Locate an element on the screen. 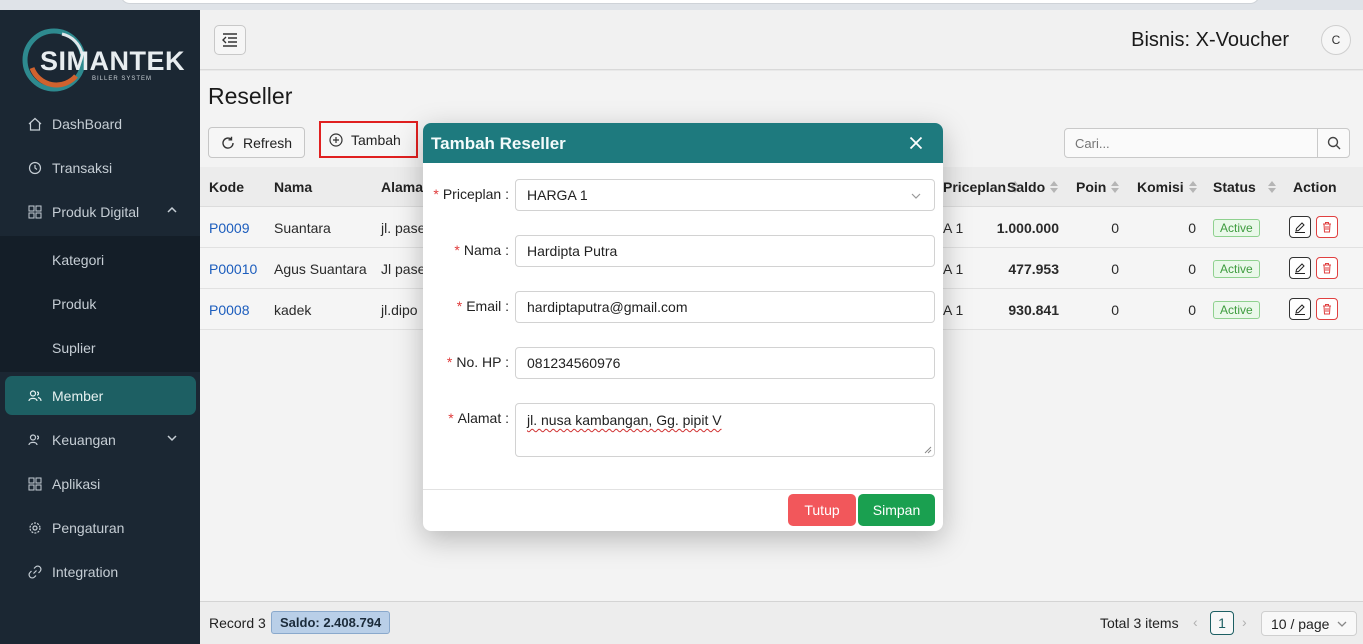 The image size is (1363, 644). search-button is located at coordinates (1333, 143).